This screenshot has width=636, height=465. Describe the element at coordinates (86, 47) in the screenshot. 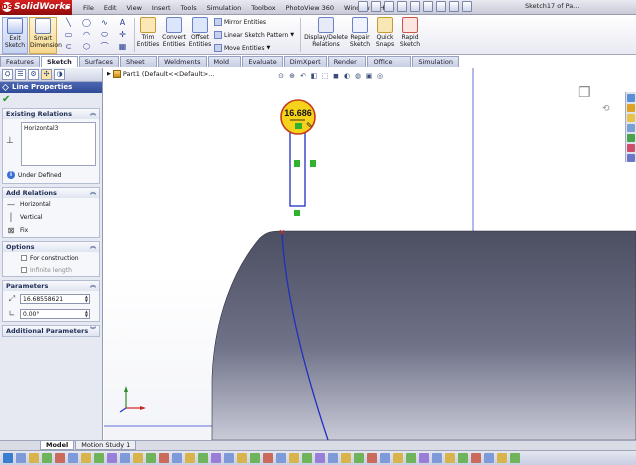

I see `polygon-icon: ⬡` at that location.